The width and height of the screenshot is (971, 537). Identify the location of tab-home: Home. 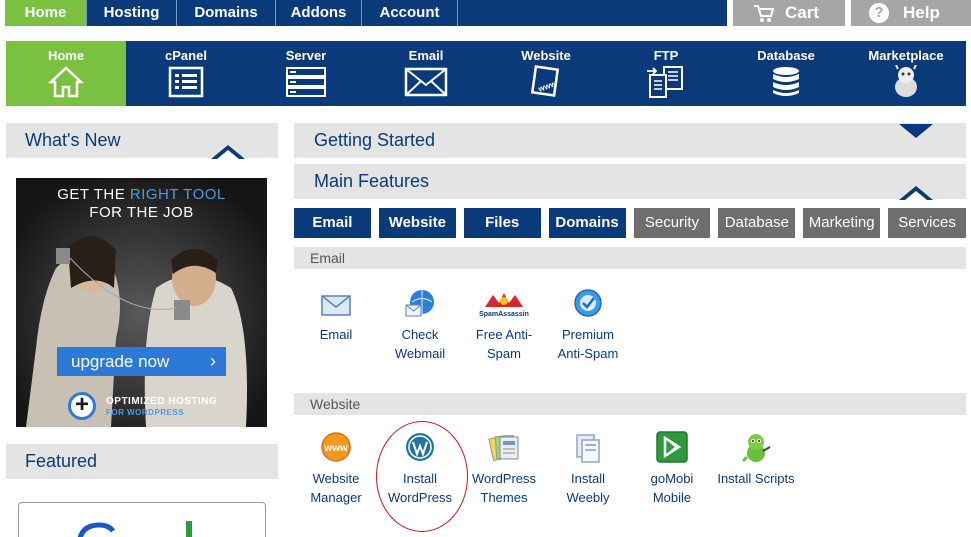
(66, 73).